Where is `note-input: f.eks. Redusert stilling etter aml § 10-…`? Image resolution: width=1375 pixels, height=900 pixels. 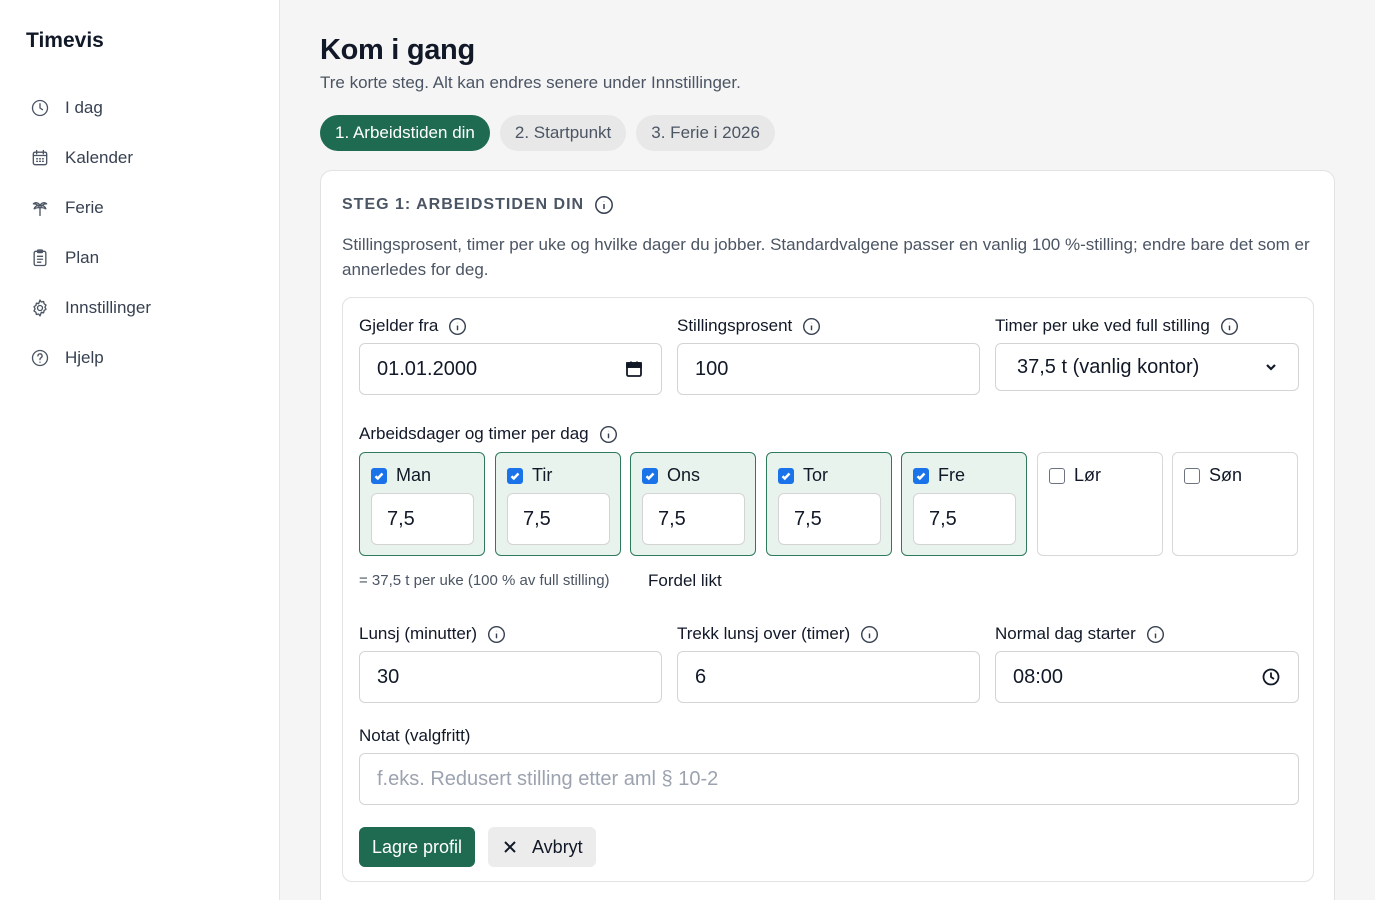
note-input: f.eks. Redusert stilling etter aml § 10-… is located at coordinates (829, 779).